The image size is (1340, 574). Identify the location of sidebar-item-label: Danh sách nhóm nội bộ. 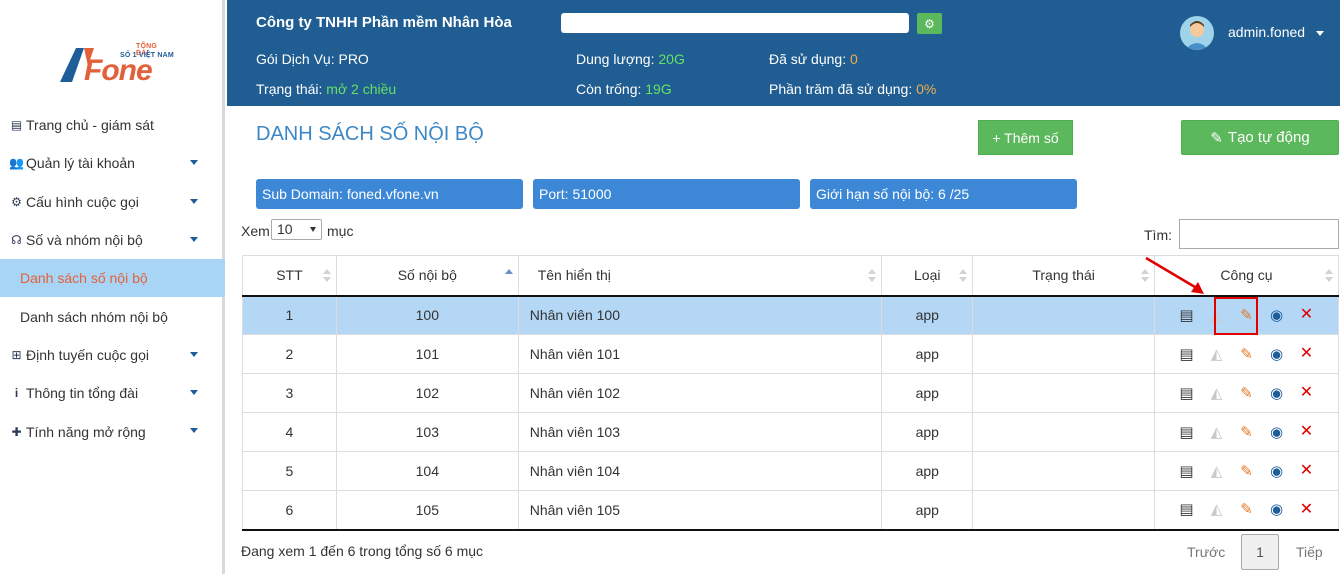
(94, 316).